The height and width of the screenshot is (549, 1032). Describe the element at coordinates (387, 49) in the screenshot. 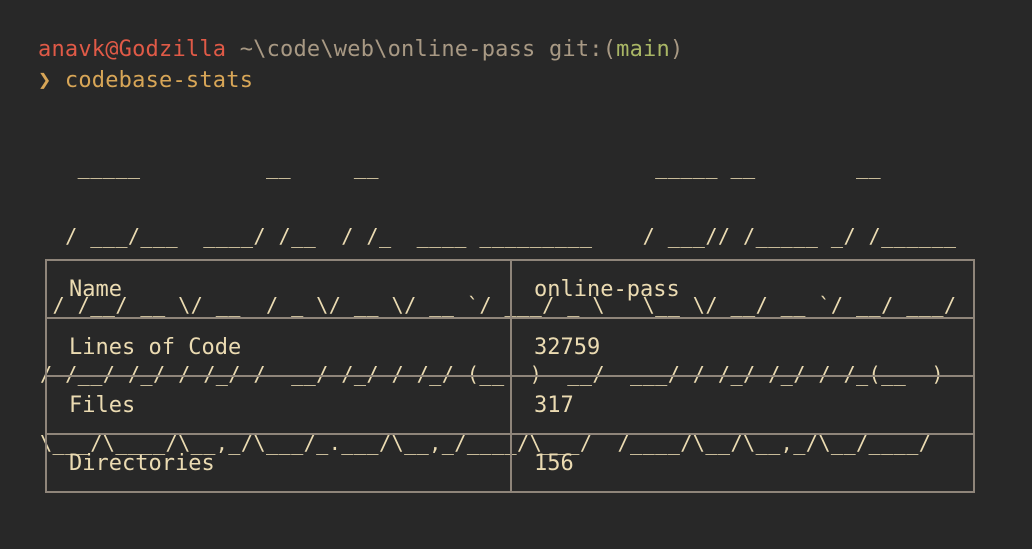

I see `current-path: ~\code\web\online-pass` at that location.